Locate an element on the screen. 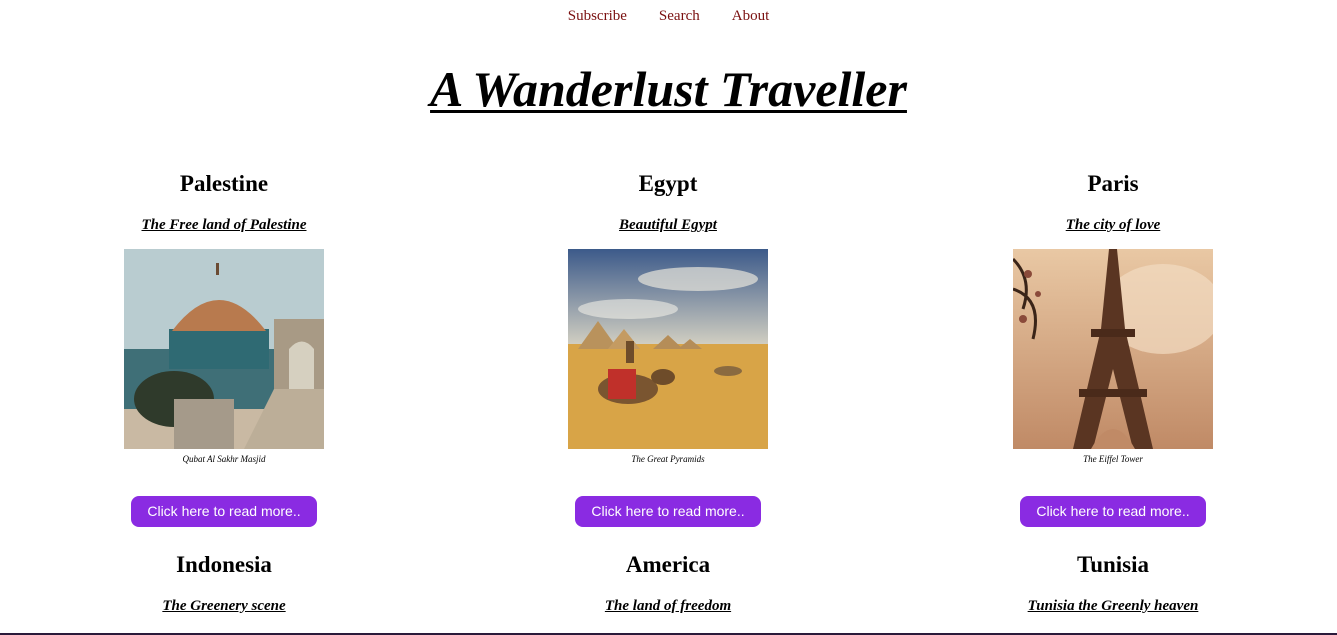  destination-card-tunisia: Tunisia Tunisia the Greenly heaven is located at coordinates (1113, 583).